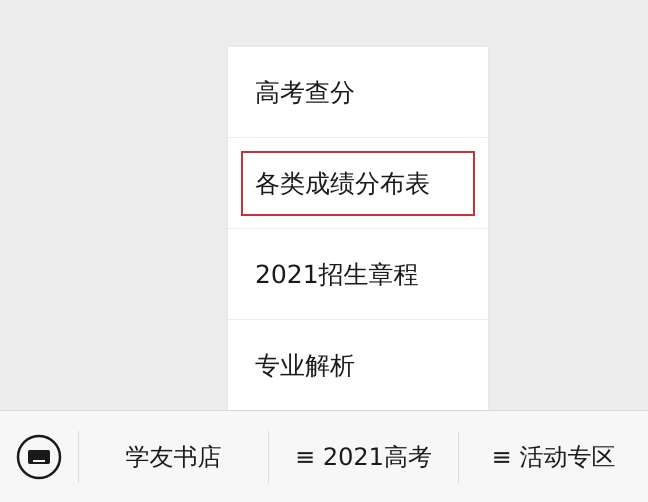 This screenshot has height=502, width=648. What do you see at coordinates (358, 274) in the screenshot?
I see `menu-item: 2021招生章程` at bounding box center [358, 274].